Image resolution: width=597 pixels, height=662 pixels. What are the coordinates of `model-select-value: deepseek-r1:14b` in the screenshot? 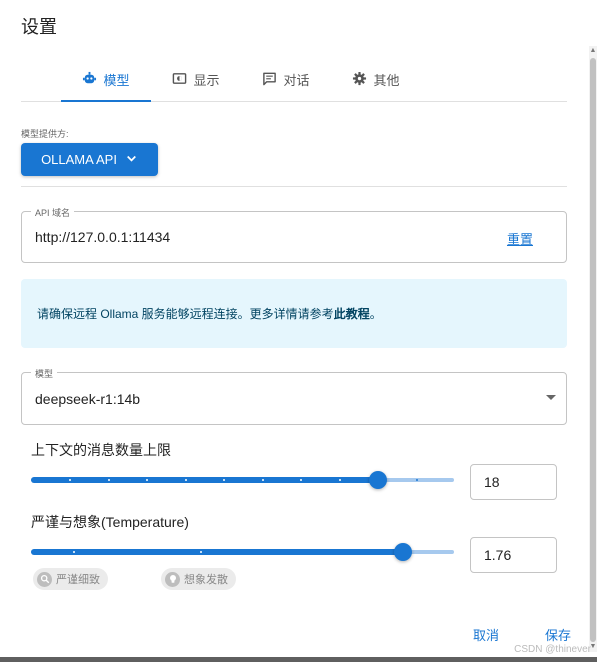 It's located at (88, 399).